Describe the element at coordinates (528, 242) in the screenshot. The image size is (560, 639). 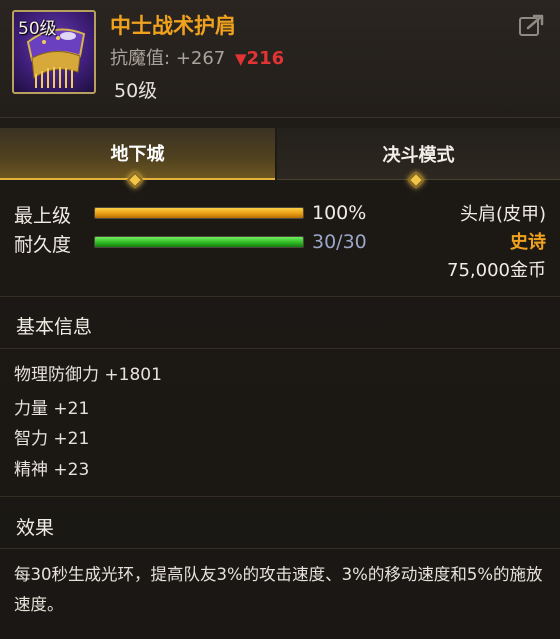
I see `rarity-badge: 史诗` at that location.